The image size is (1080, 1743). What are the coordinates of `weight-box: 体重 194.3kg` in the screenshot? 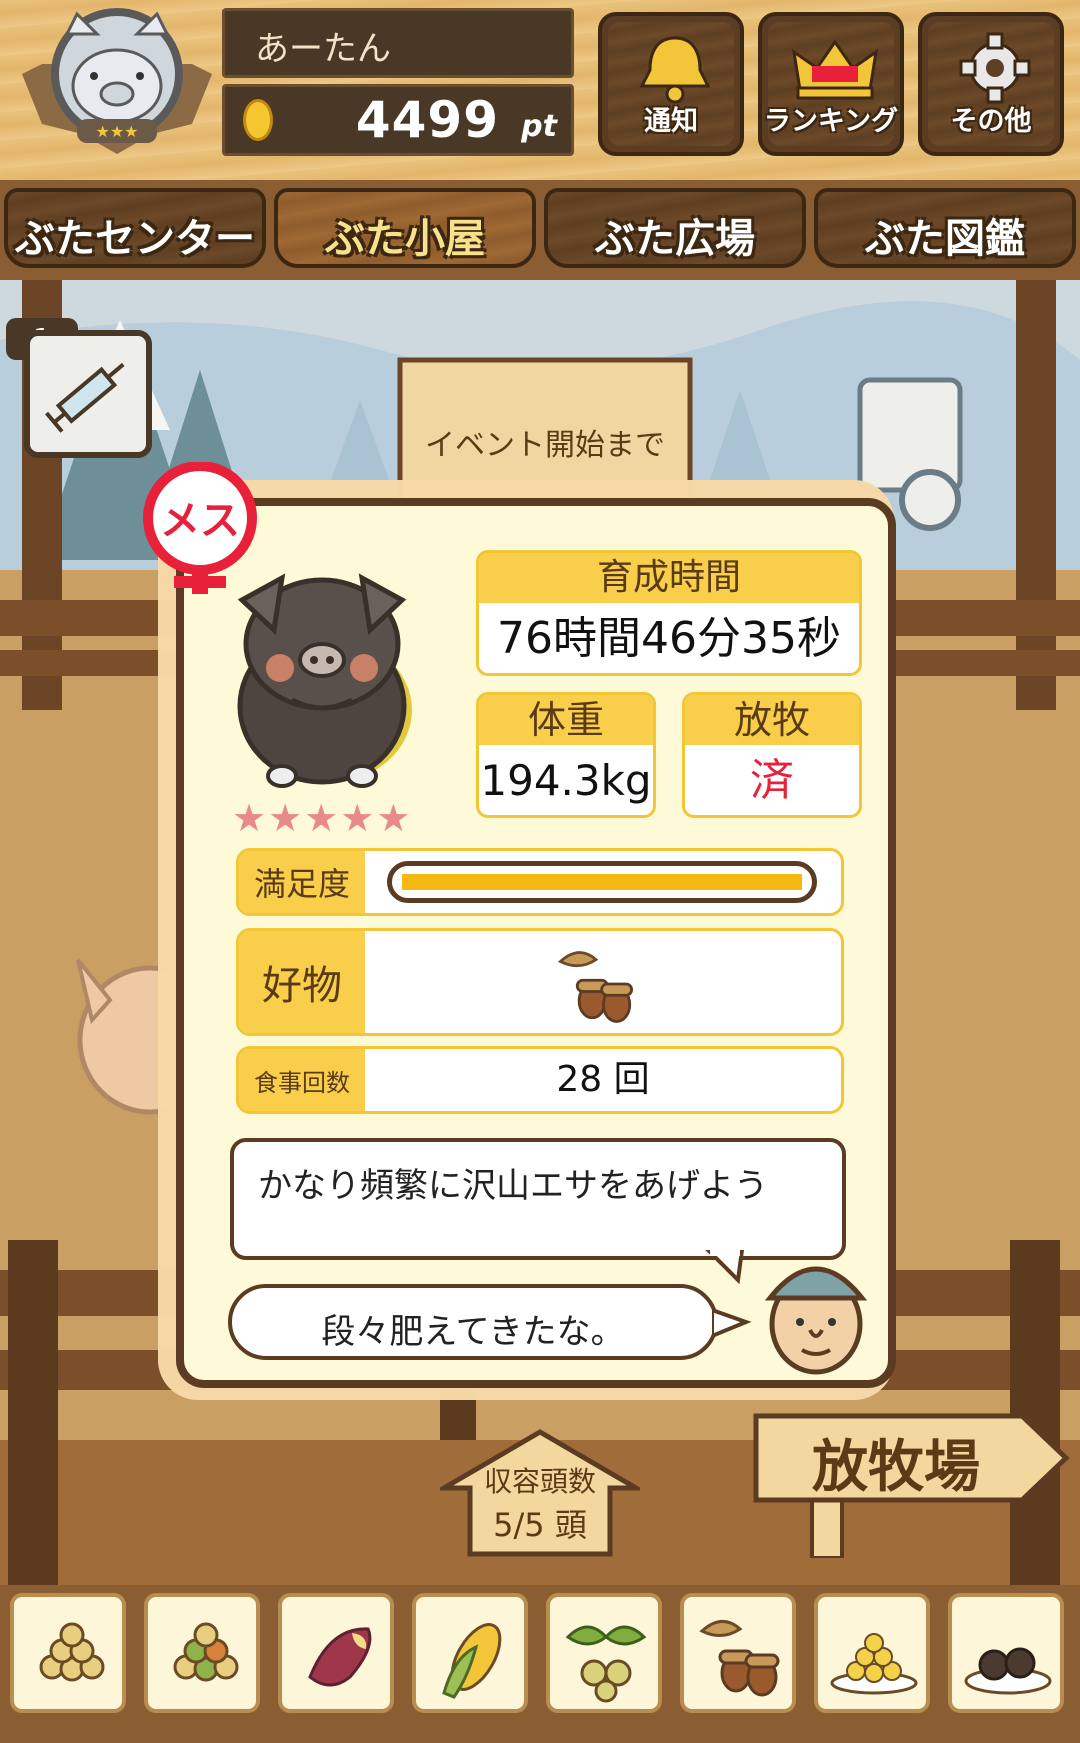 It's located at (566, 755).